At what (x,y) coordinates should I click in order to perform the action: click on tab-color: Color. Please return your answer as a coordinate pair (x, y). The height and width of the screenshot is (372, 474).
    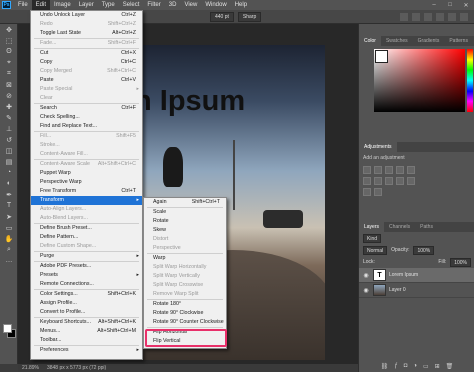
    Looking at the image, I should click on (370, 41).